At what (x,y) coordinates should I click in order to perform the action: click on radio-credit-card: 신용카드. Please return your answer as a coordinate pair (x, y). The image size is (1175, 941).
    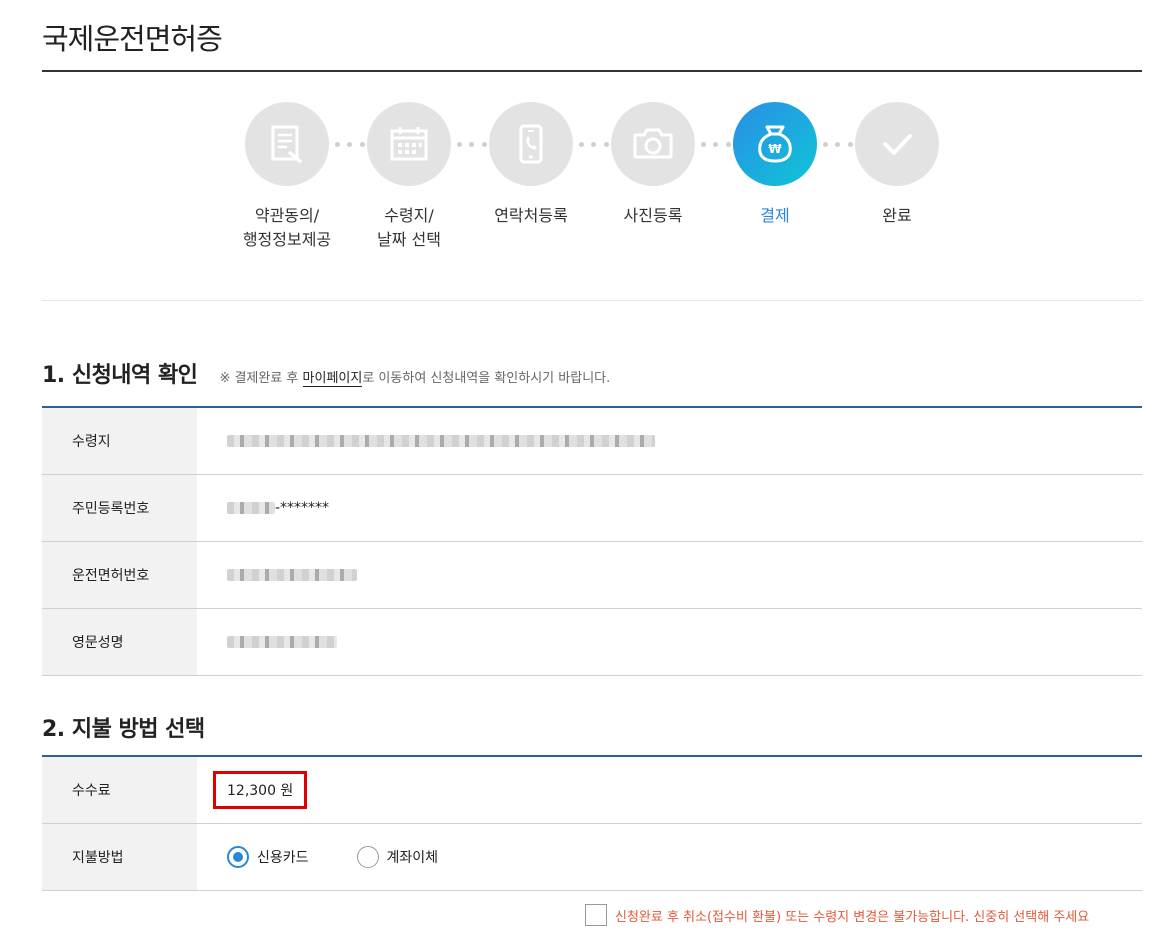
    Looking at the image, I should click on (268, 857).